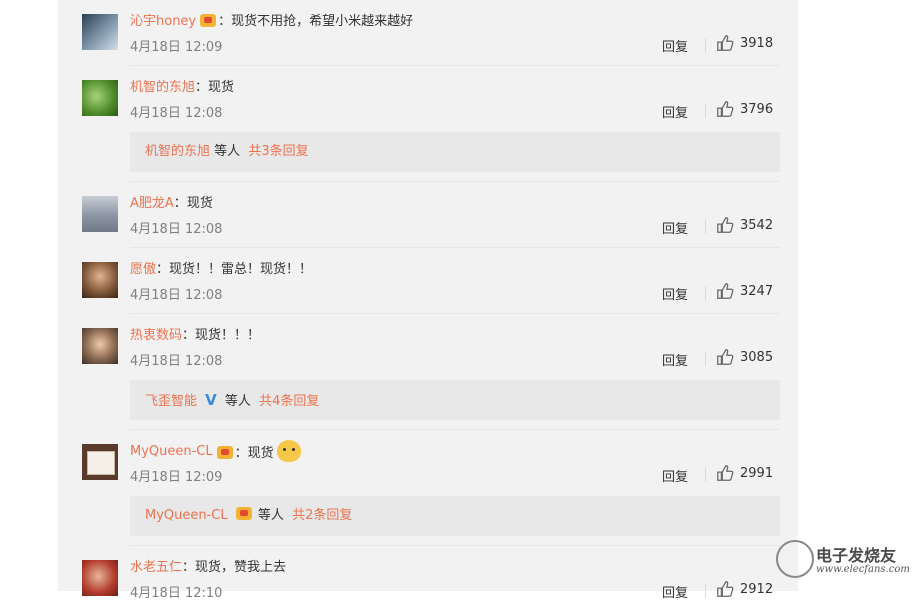  Describe the element at coordinates (278, 151) in the screenshot. I see `sub-reply-count: 共3条回复` at that location.